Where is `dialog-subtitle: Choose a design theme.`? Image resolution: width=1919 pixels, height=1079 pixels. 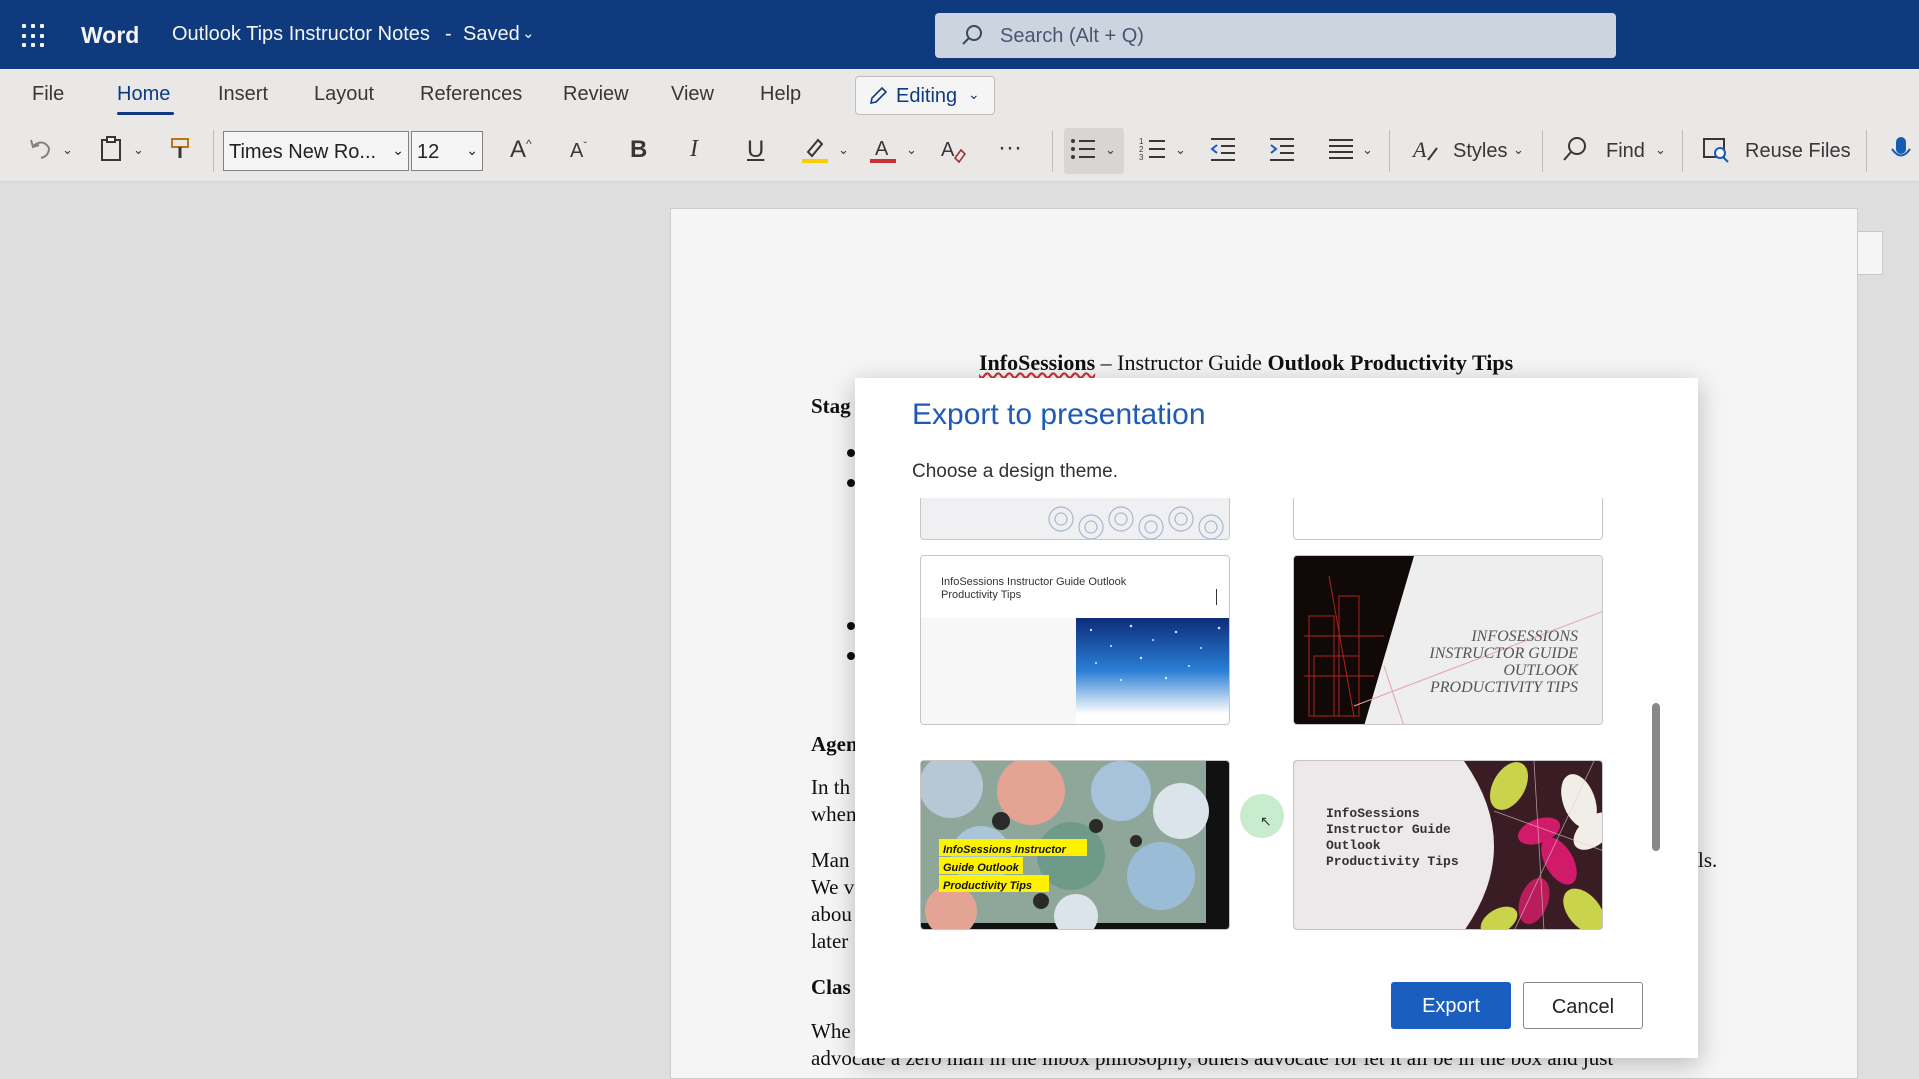
dialog-subtitle: Choose a design theme. is located at coordinates (1015, 471).